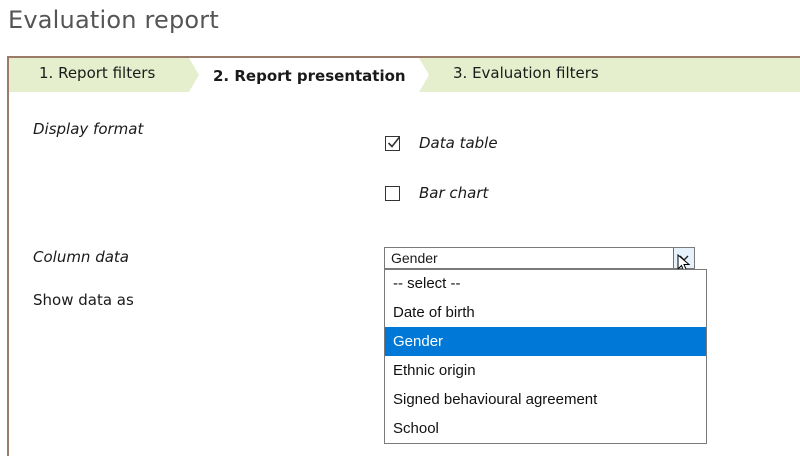  What do you see at coordinates (81, 257) in the screenshot?
I see `column-data-label: Column data` at bounding box center [81, 257].